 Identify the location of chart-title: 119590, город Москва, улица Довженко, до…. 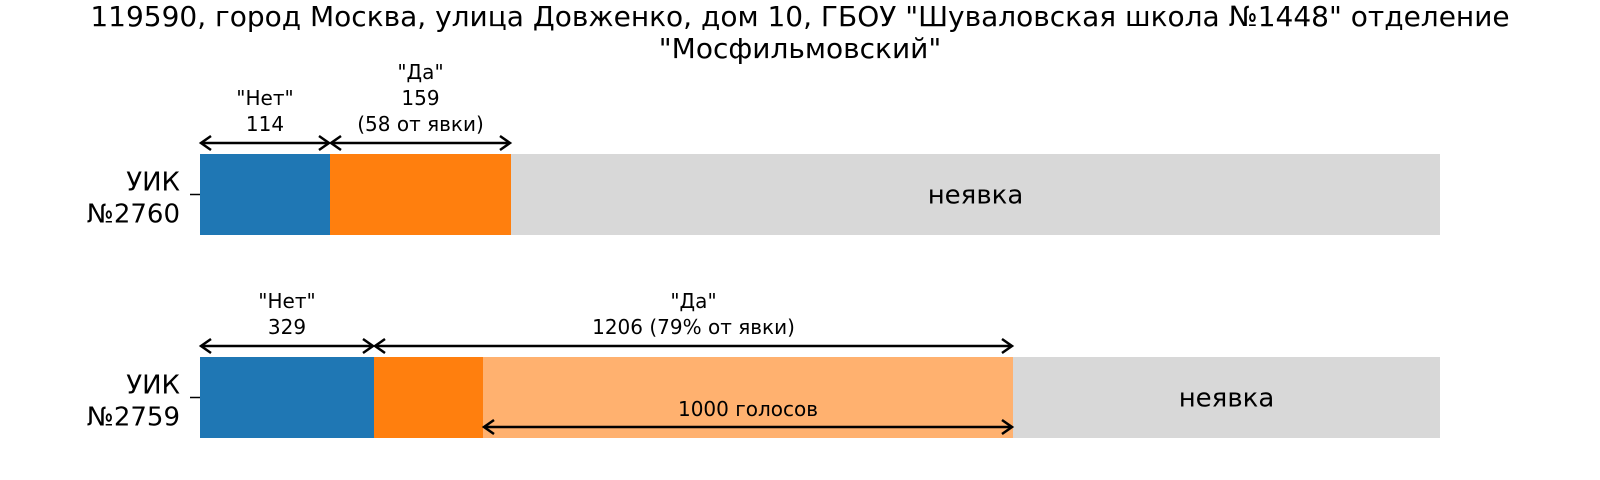
(799, 32).